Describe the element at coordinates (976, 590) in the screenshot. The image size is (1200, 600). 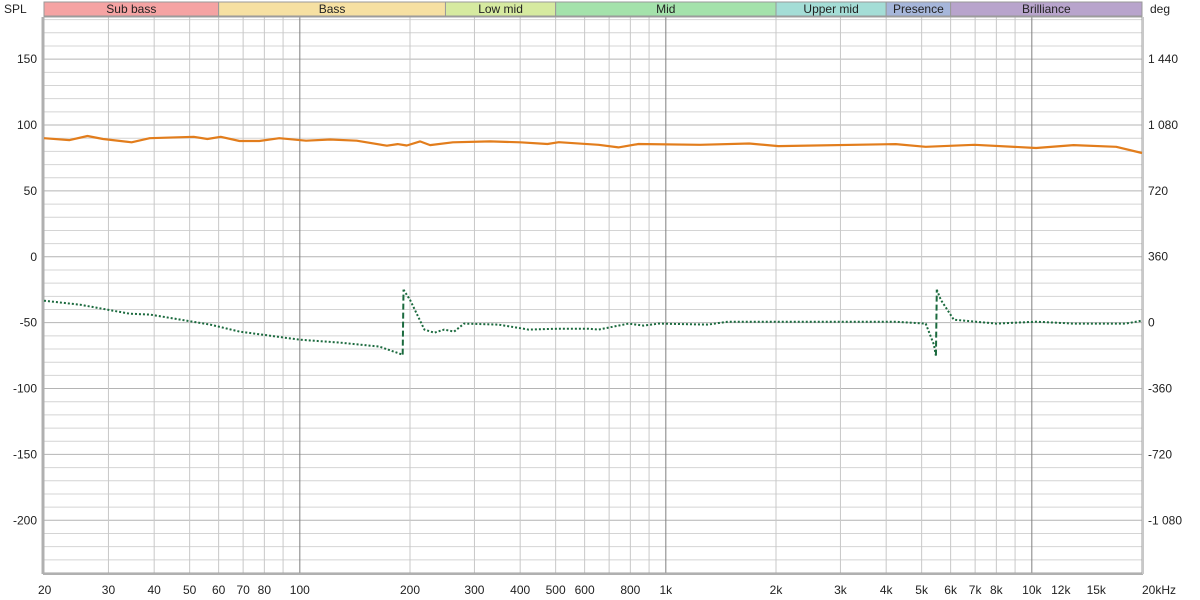
I see `x-tick-label: 7k` at that location.